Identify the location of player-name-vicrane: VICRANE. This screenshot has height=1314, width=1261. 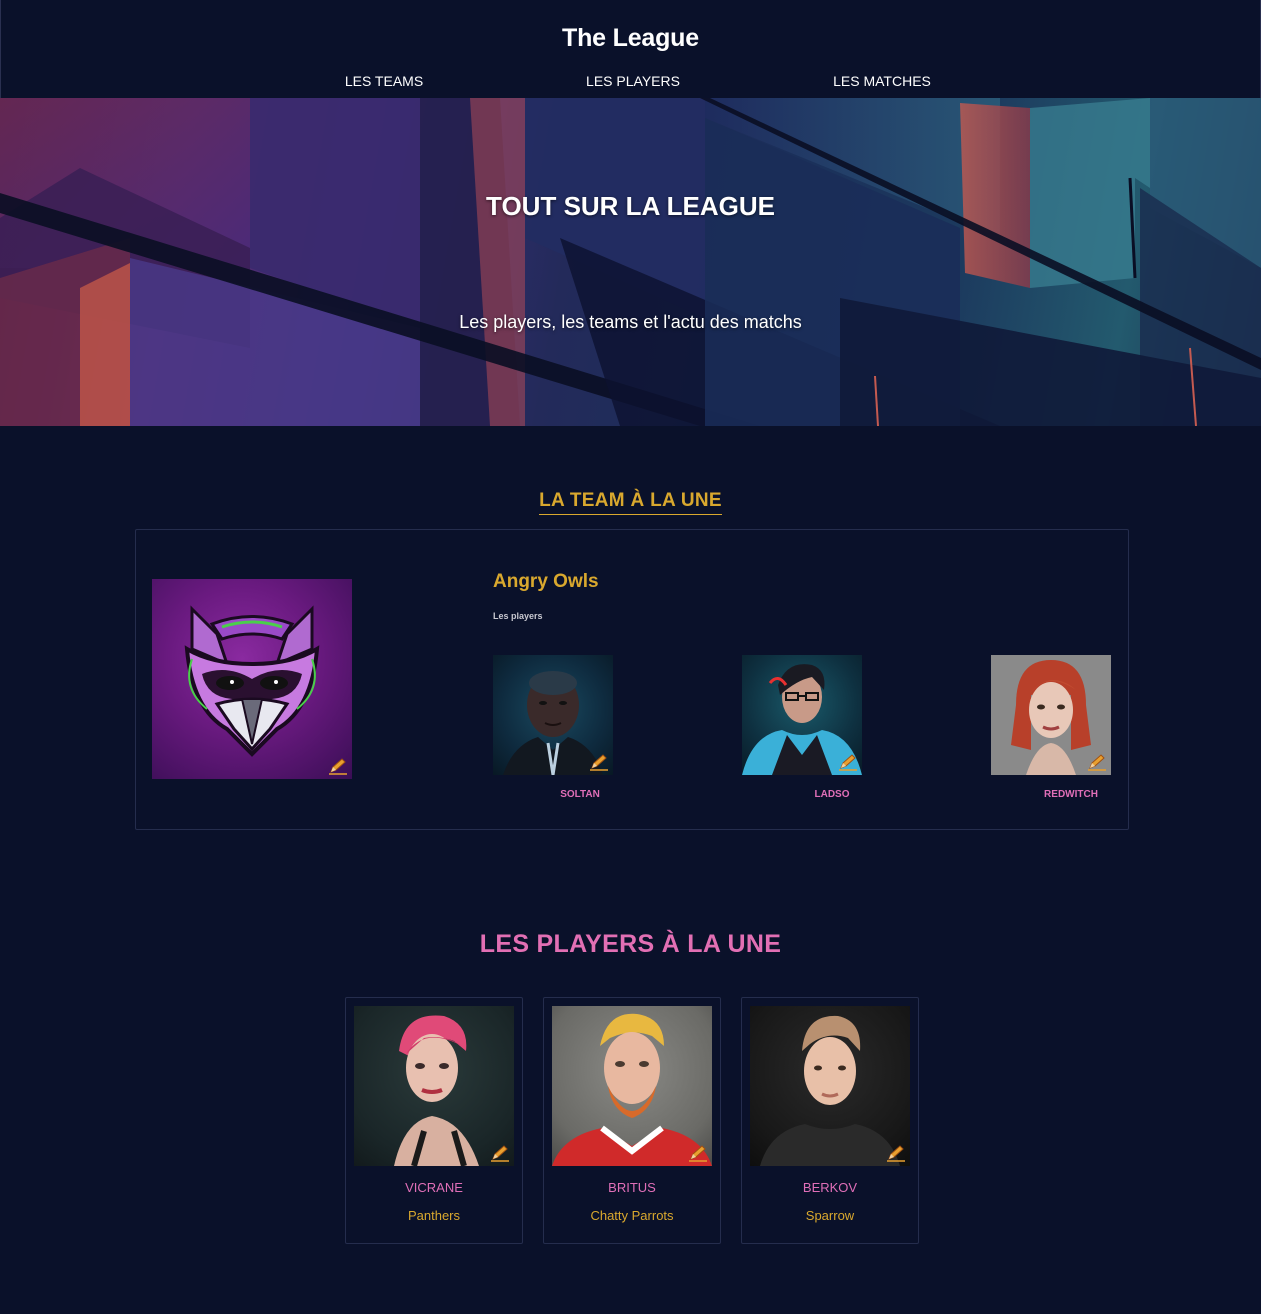
(434, 1187).